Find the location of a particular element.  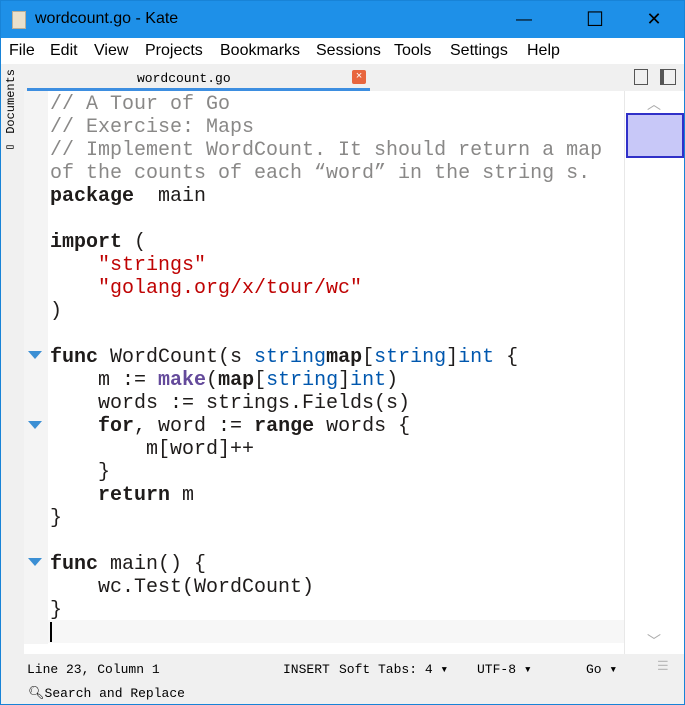

tab-label: wordcount.go is located at coordinates (184, 78).